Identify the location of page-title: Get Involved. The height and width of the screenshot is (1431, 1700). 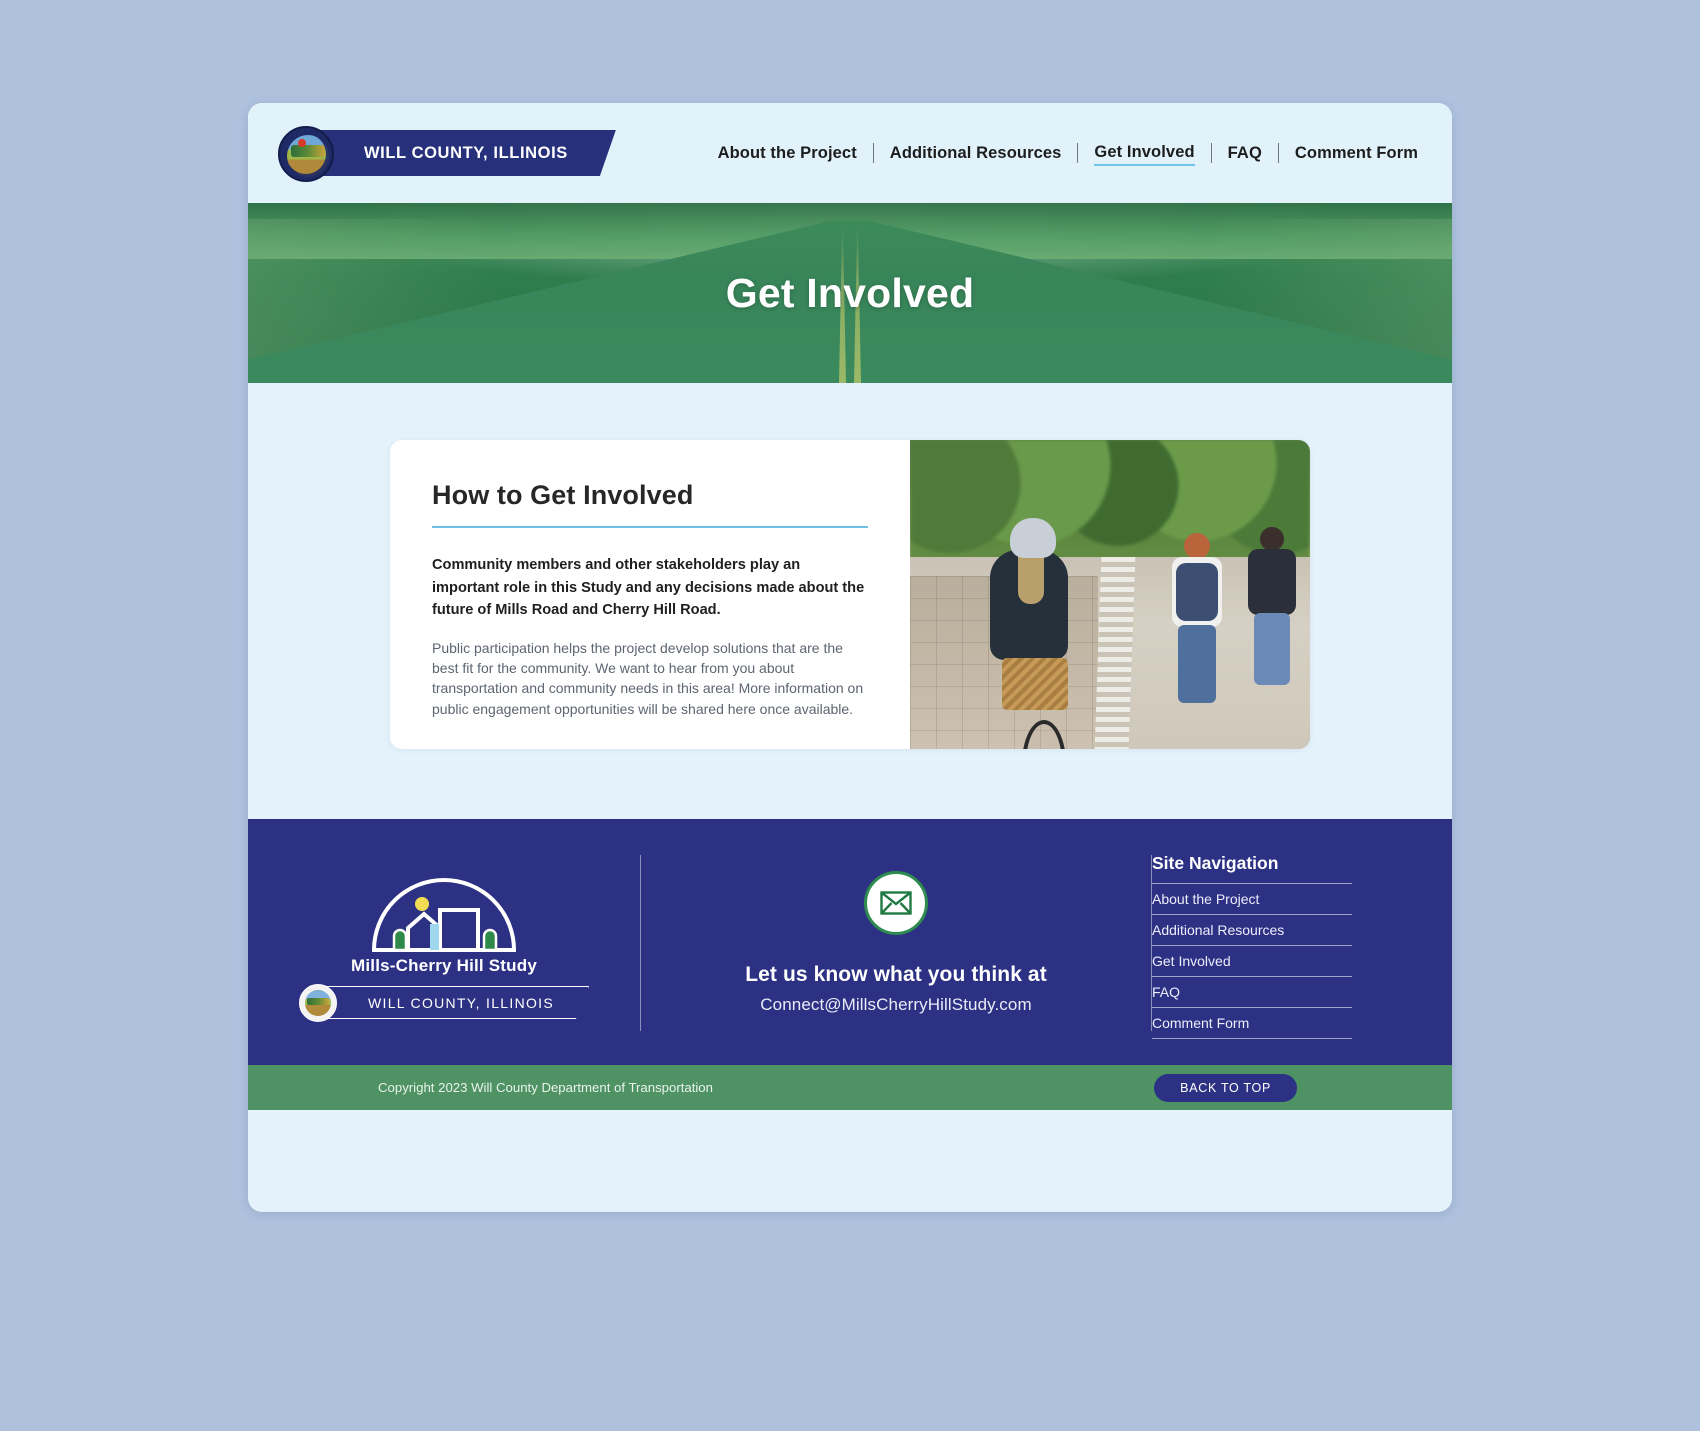
(850, 293).